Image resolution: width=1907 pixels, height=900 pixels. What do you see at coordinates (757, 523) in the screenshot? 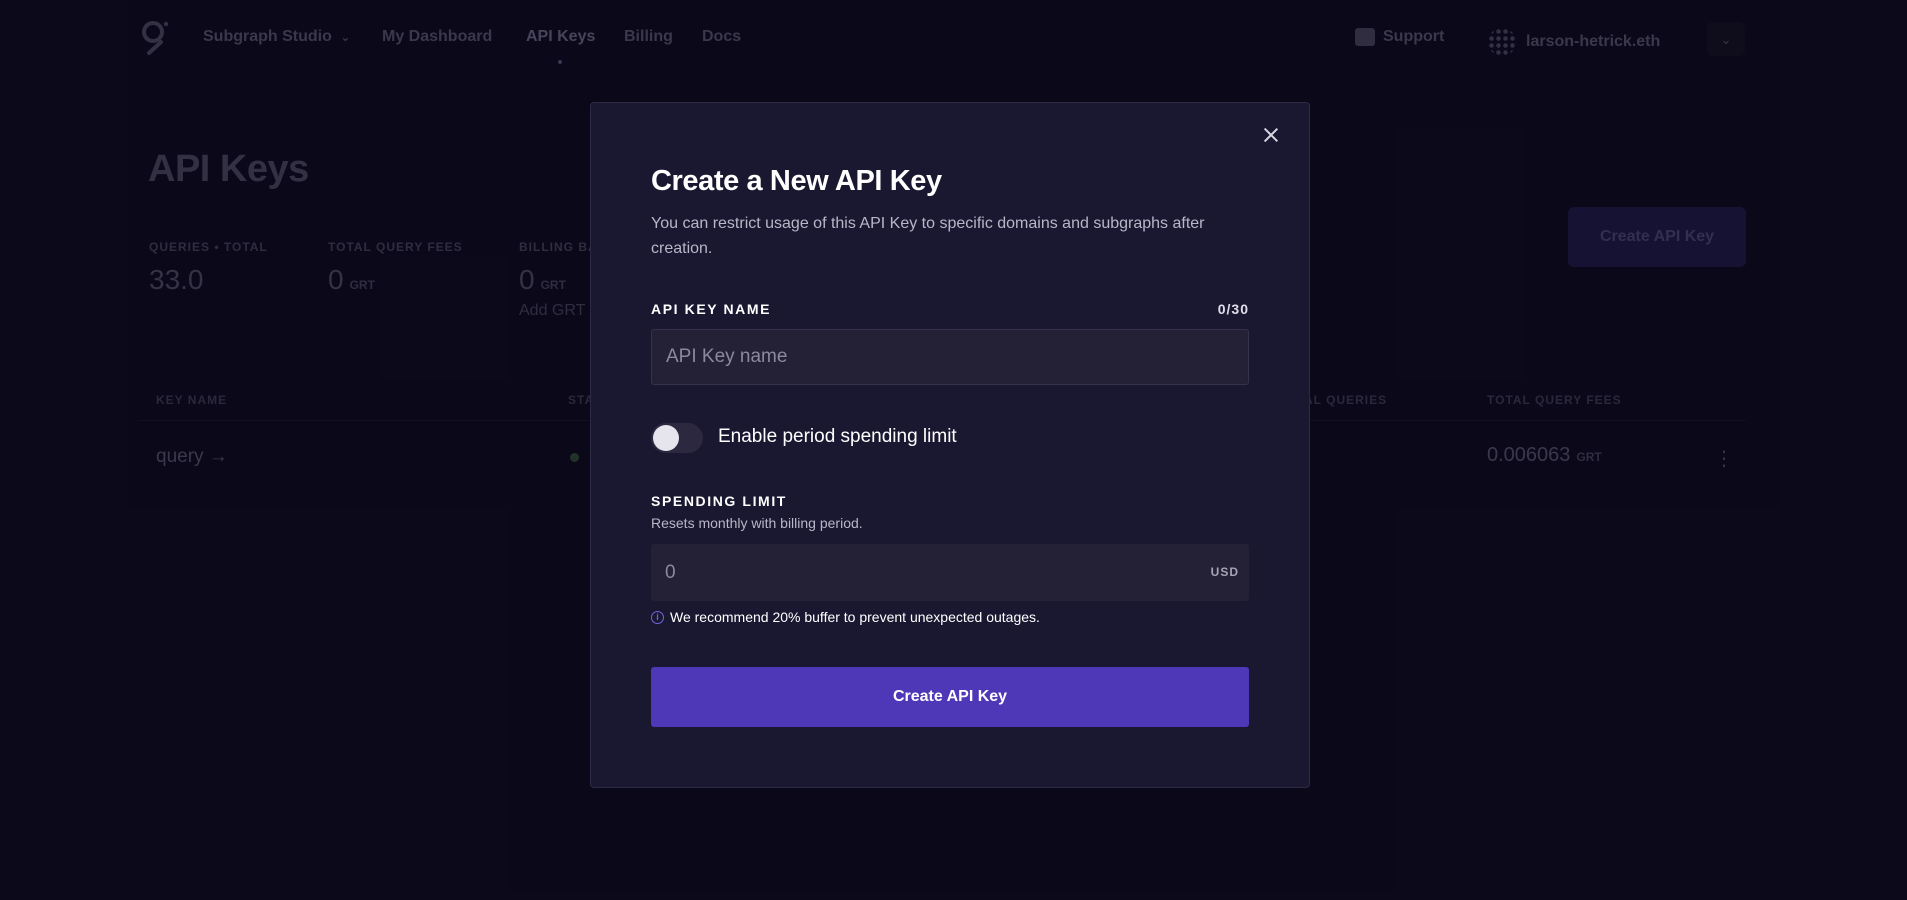
I see `spending-limit-hint: Resets monthly with billing period.` at bounding box center [757, 523].